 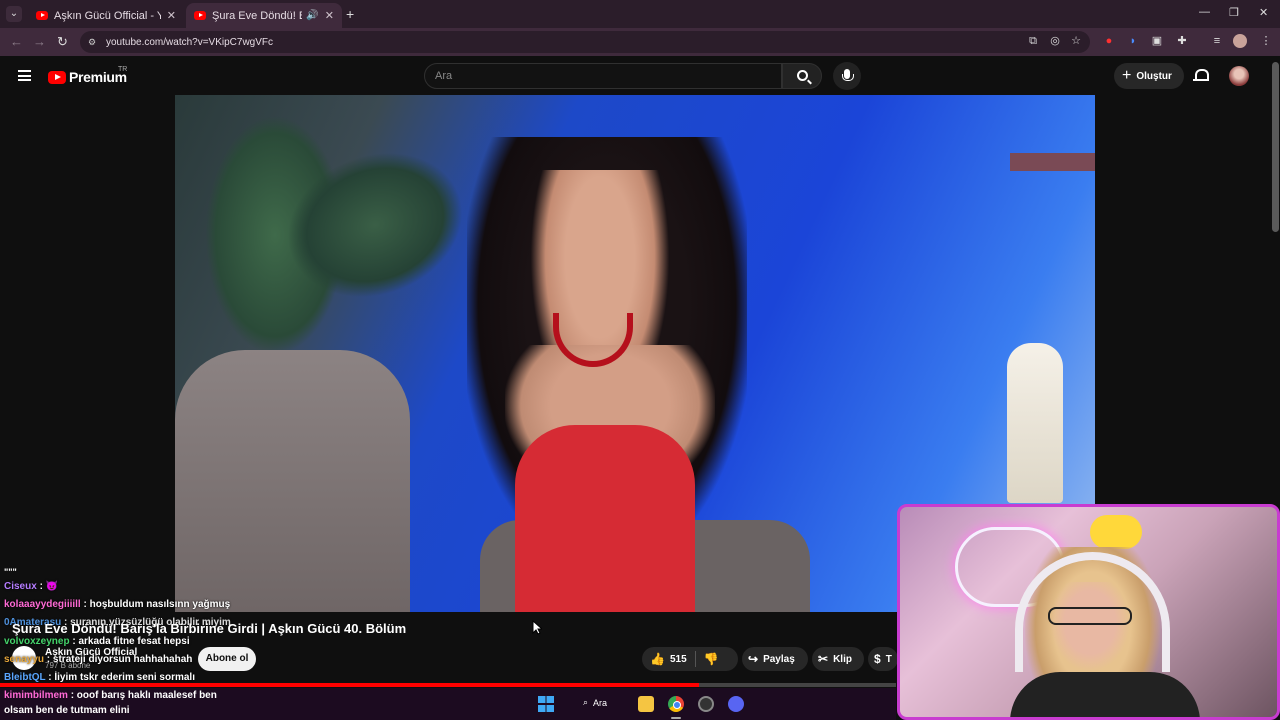 What do you see at coordinates (24, 75) in the screenshot?
I see `hamburger-menu-icon` at bounding box center [24, 75].